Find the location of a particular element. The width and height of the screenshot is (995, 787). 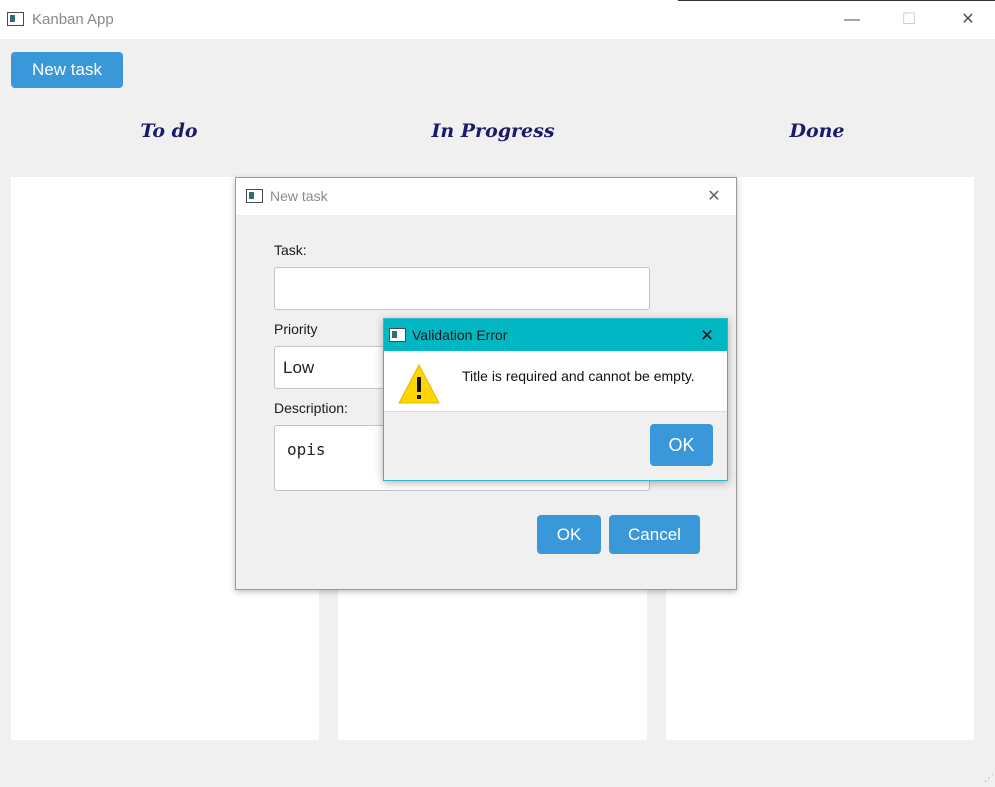

alert-app-icon is located at coordinates (397, 335).